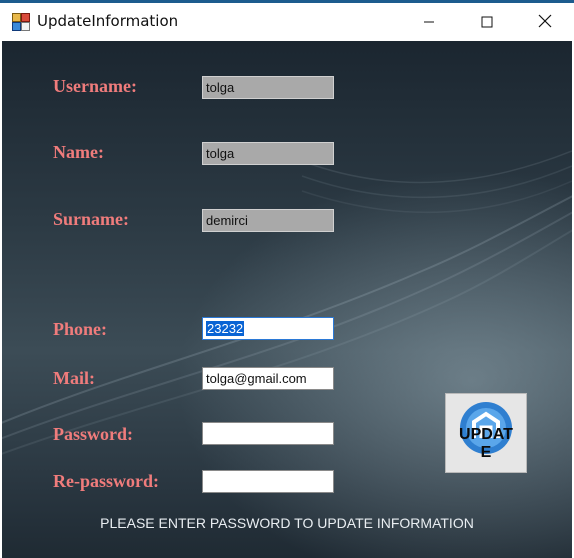 The height and width of the screenshot is (558, 574). Describe the element at coordinates (91, 219) in the screenshot. I see `surname-label: Surname:` at that location.